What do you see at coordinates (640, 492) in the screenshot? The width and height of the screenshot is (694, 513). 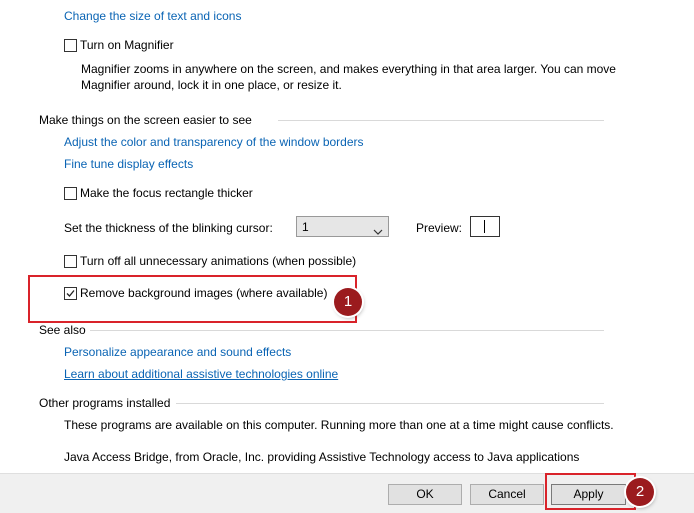 I see `step-badge-2: 2` at bounding box center [640, 492].